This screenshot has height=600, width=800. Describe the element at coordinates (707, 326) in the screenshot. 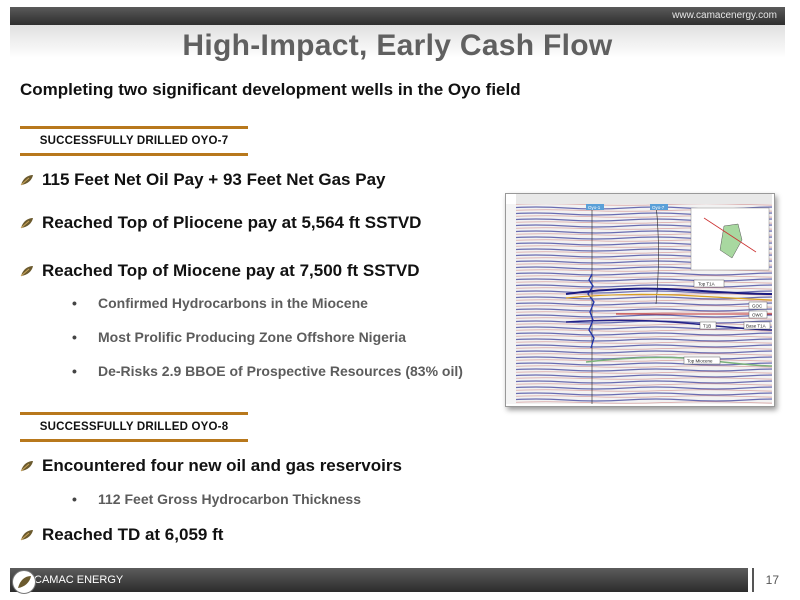

I see `horizon-label: T1B` at that location.